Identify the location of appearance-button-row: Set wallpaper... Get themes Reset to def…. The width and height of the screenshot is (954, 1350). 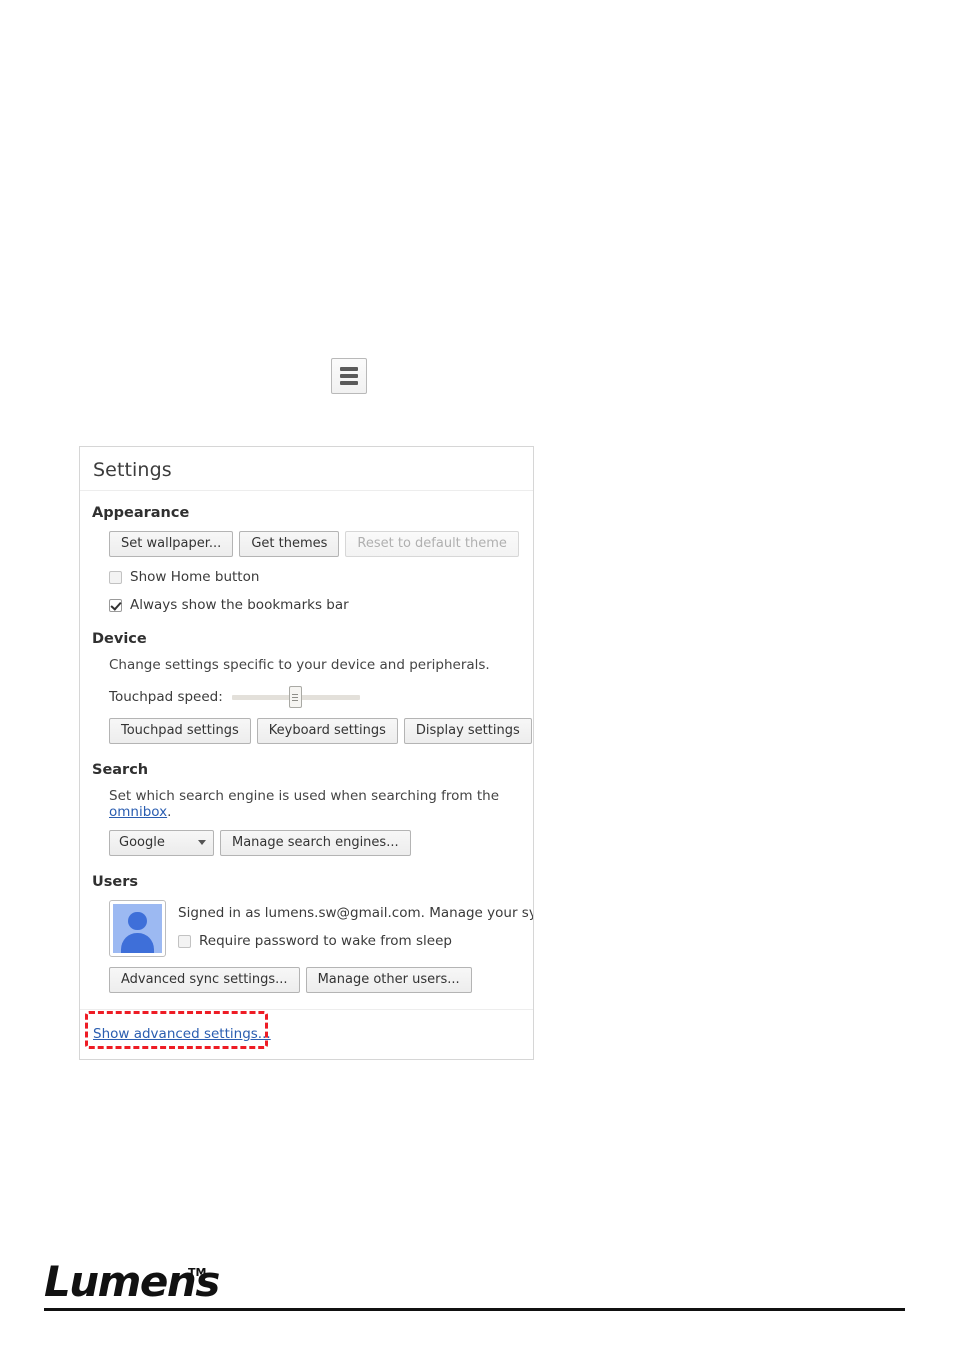
(321, 544).